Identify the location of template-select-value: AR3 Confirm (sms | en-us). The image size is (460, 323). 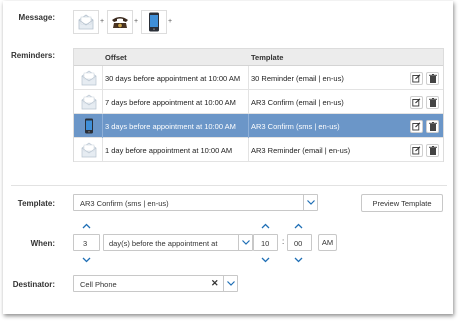
(124, 203).